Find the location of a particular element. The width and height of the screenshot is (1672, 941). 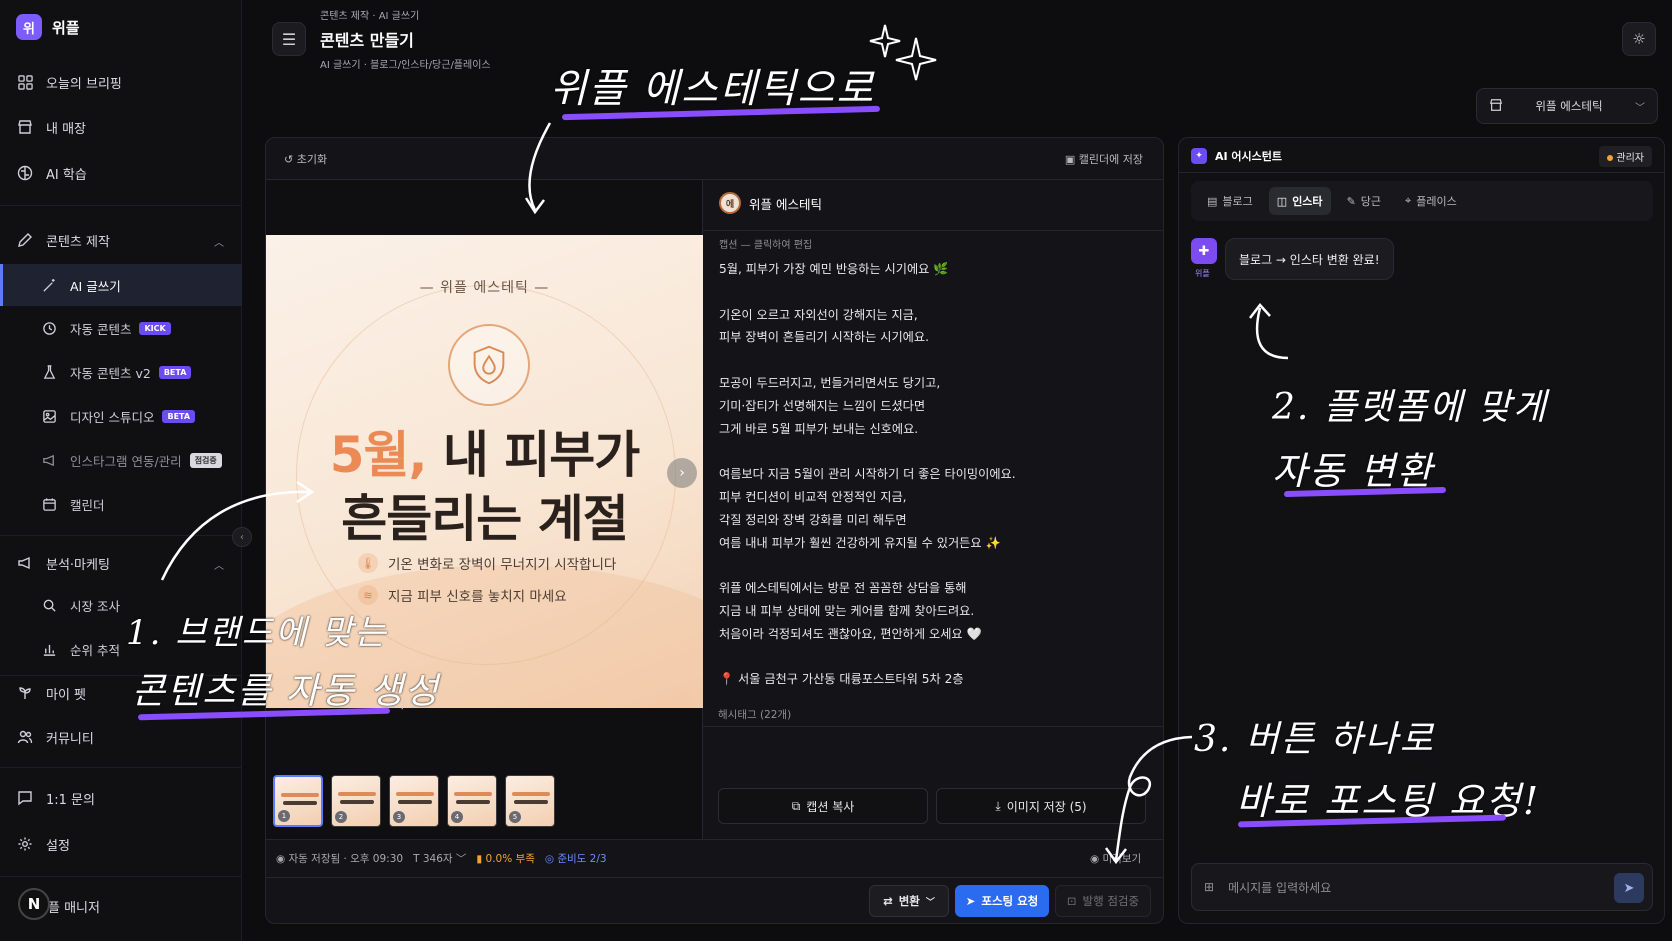

store-select-value: 위플 에스테틱 is located at coordinates (1569, 106).